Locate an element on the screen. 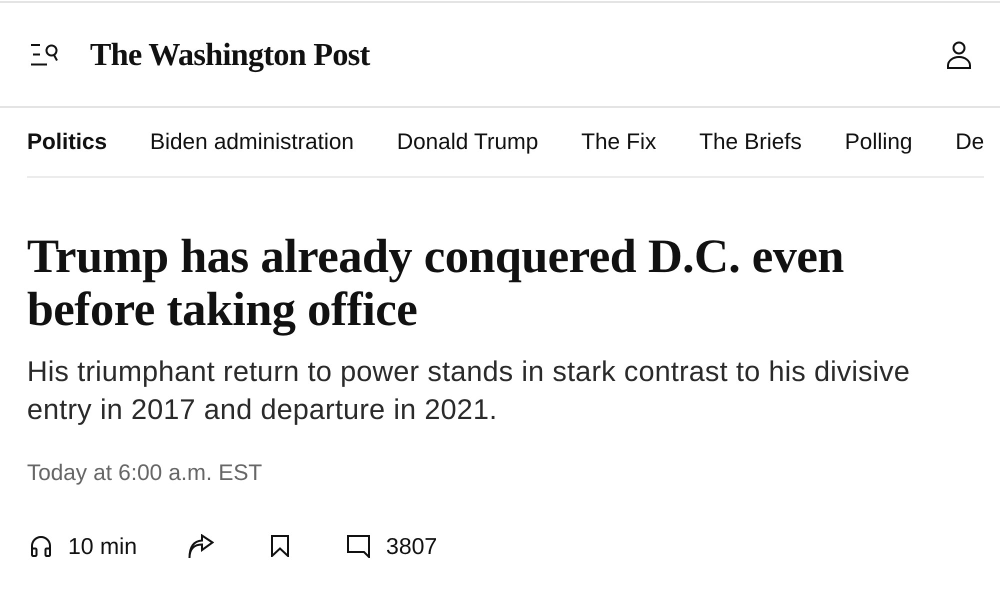 This screenshot has height=611, width=1000. headline: Trump has already conquered D.C. even before taking office is located at coordinates (436, 283).